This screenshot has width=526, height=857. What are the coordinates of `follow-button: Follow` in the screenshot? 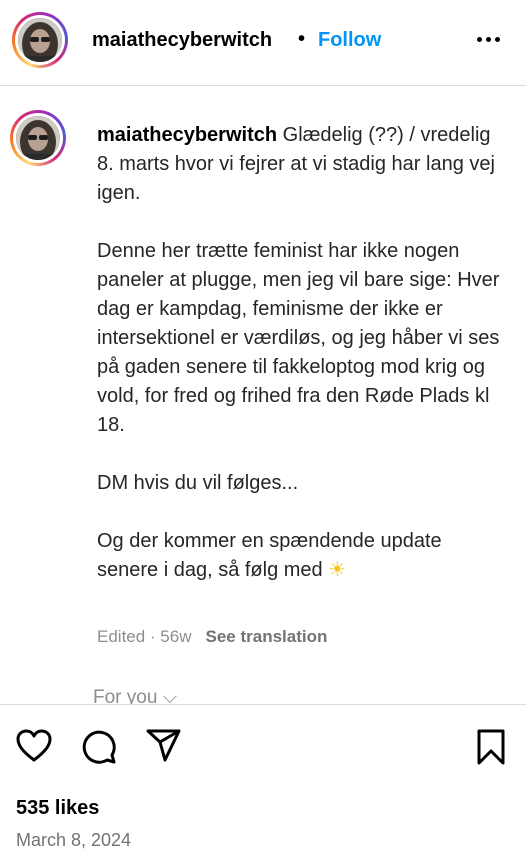 It's located at (349, 40).